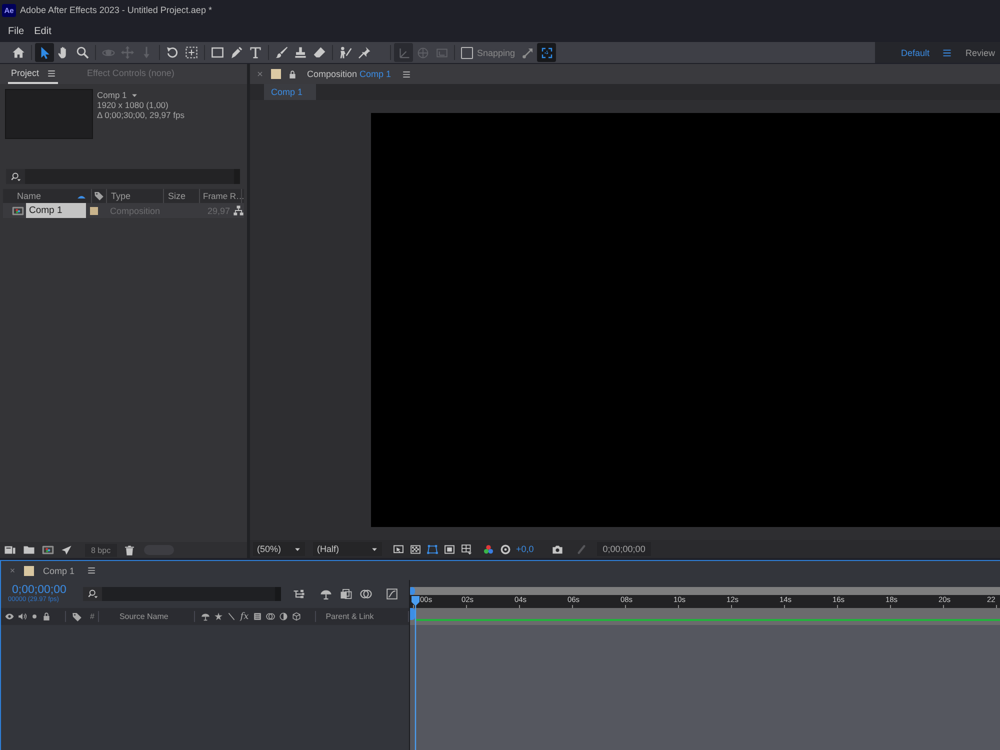 This screenshot has height=750, width=1000. What do you see at coordinates (101, 550) in the screenshot?
I see `bit-depth-button: 8 bpc` at bounding box center [101, 550].